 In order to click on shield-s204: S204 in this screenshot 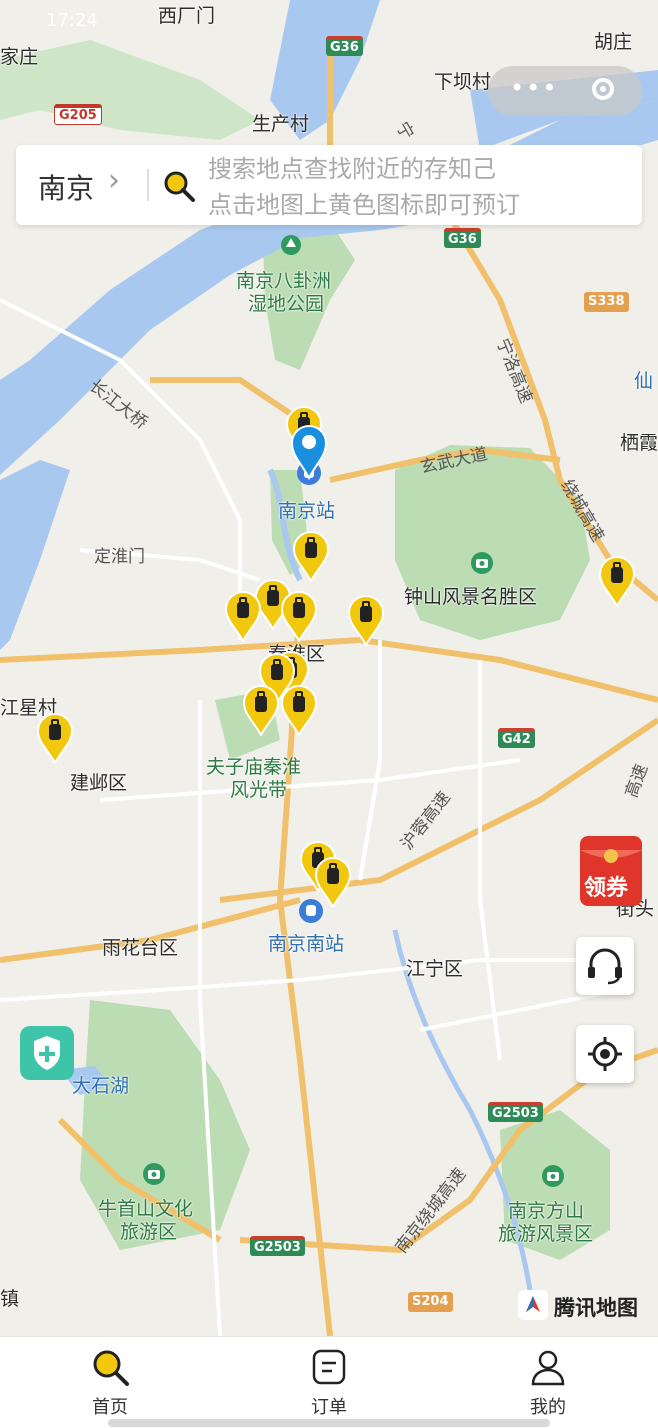, I will do `click(430, 1302)`.